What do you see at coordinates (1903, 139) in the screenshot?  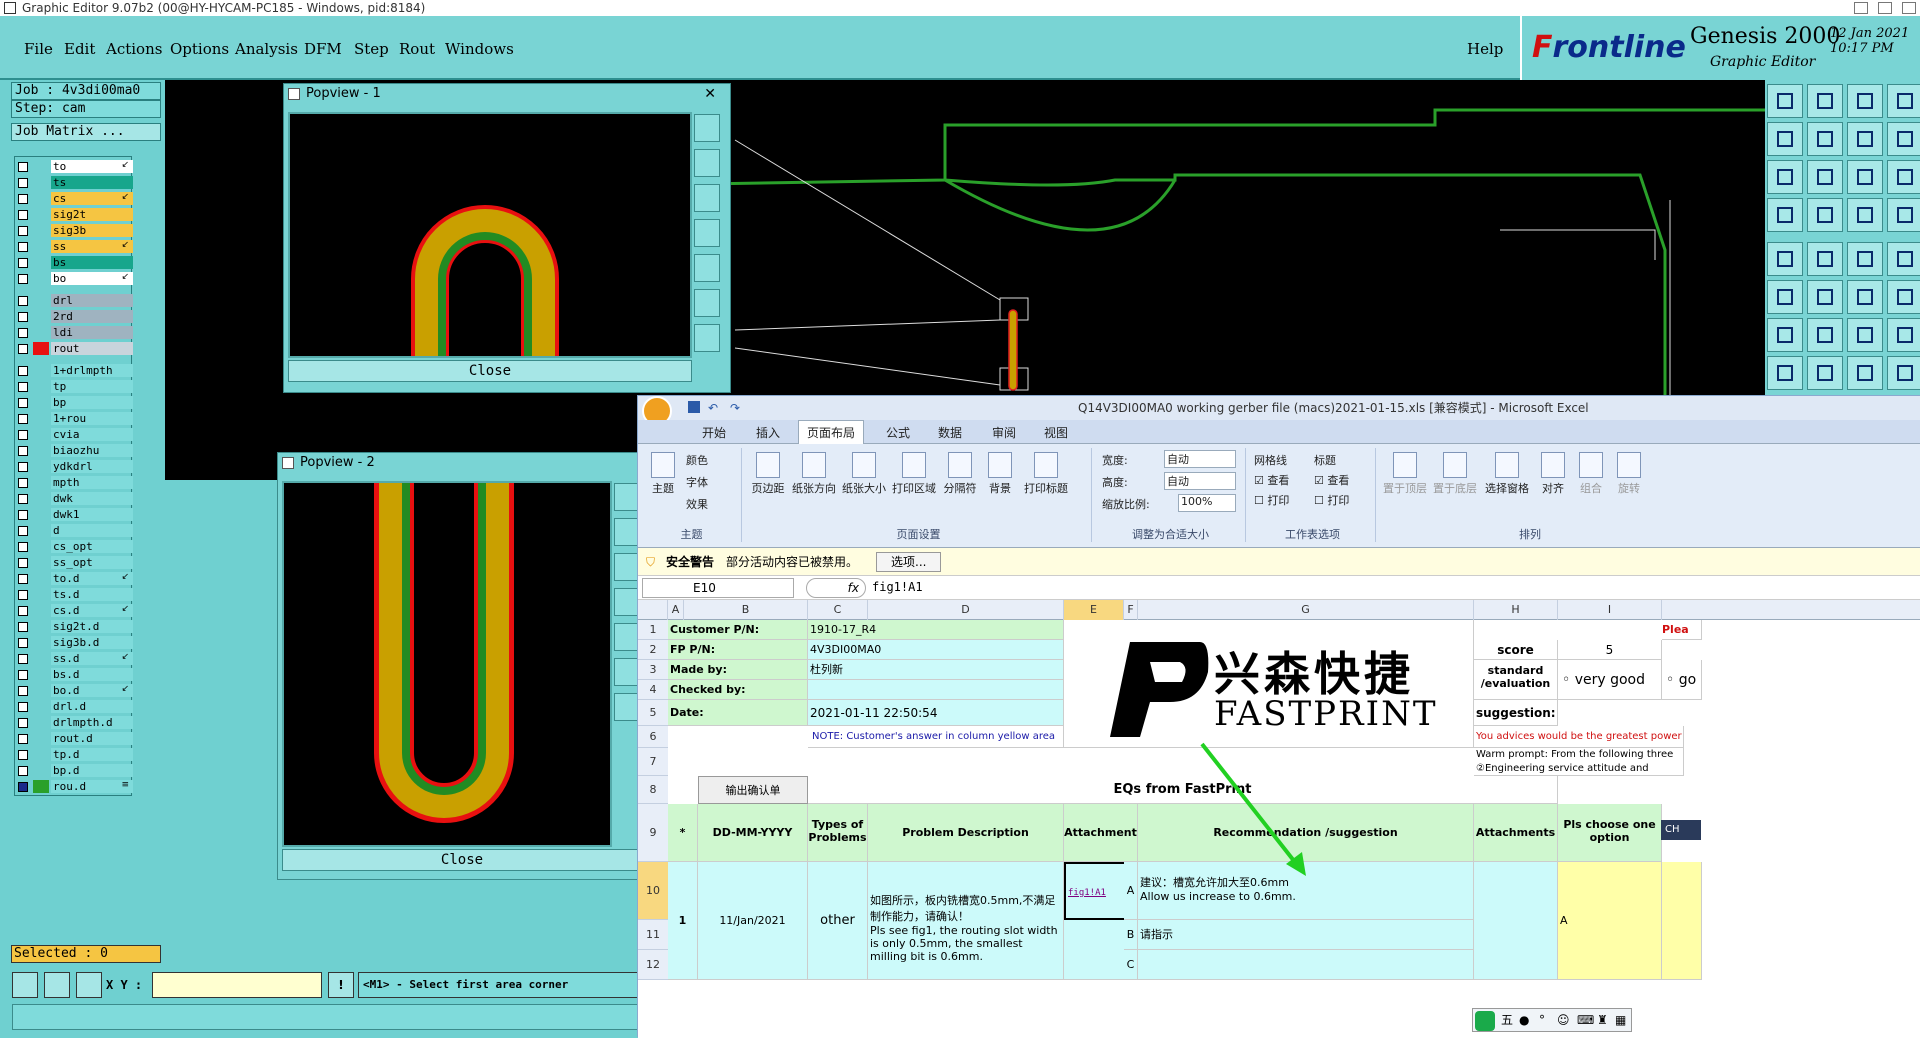 I see `snap-icon` at bounding box center [1903, 139].